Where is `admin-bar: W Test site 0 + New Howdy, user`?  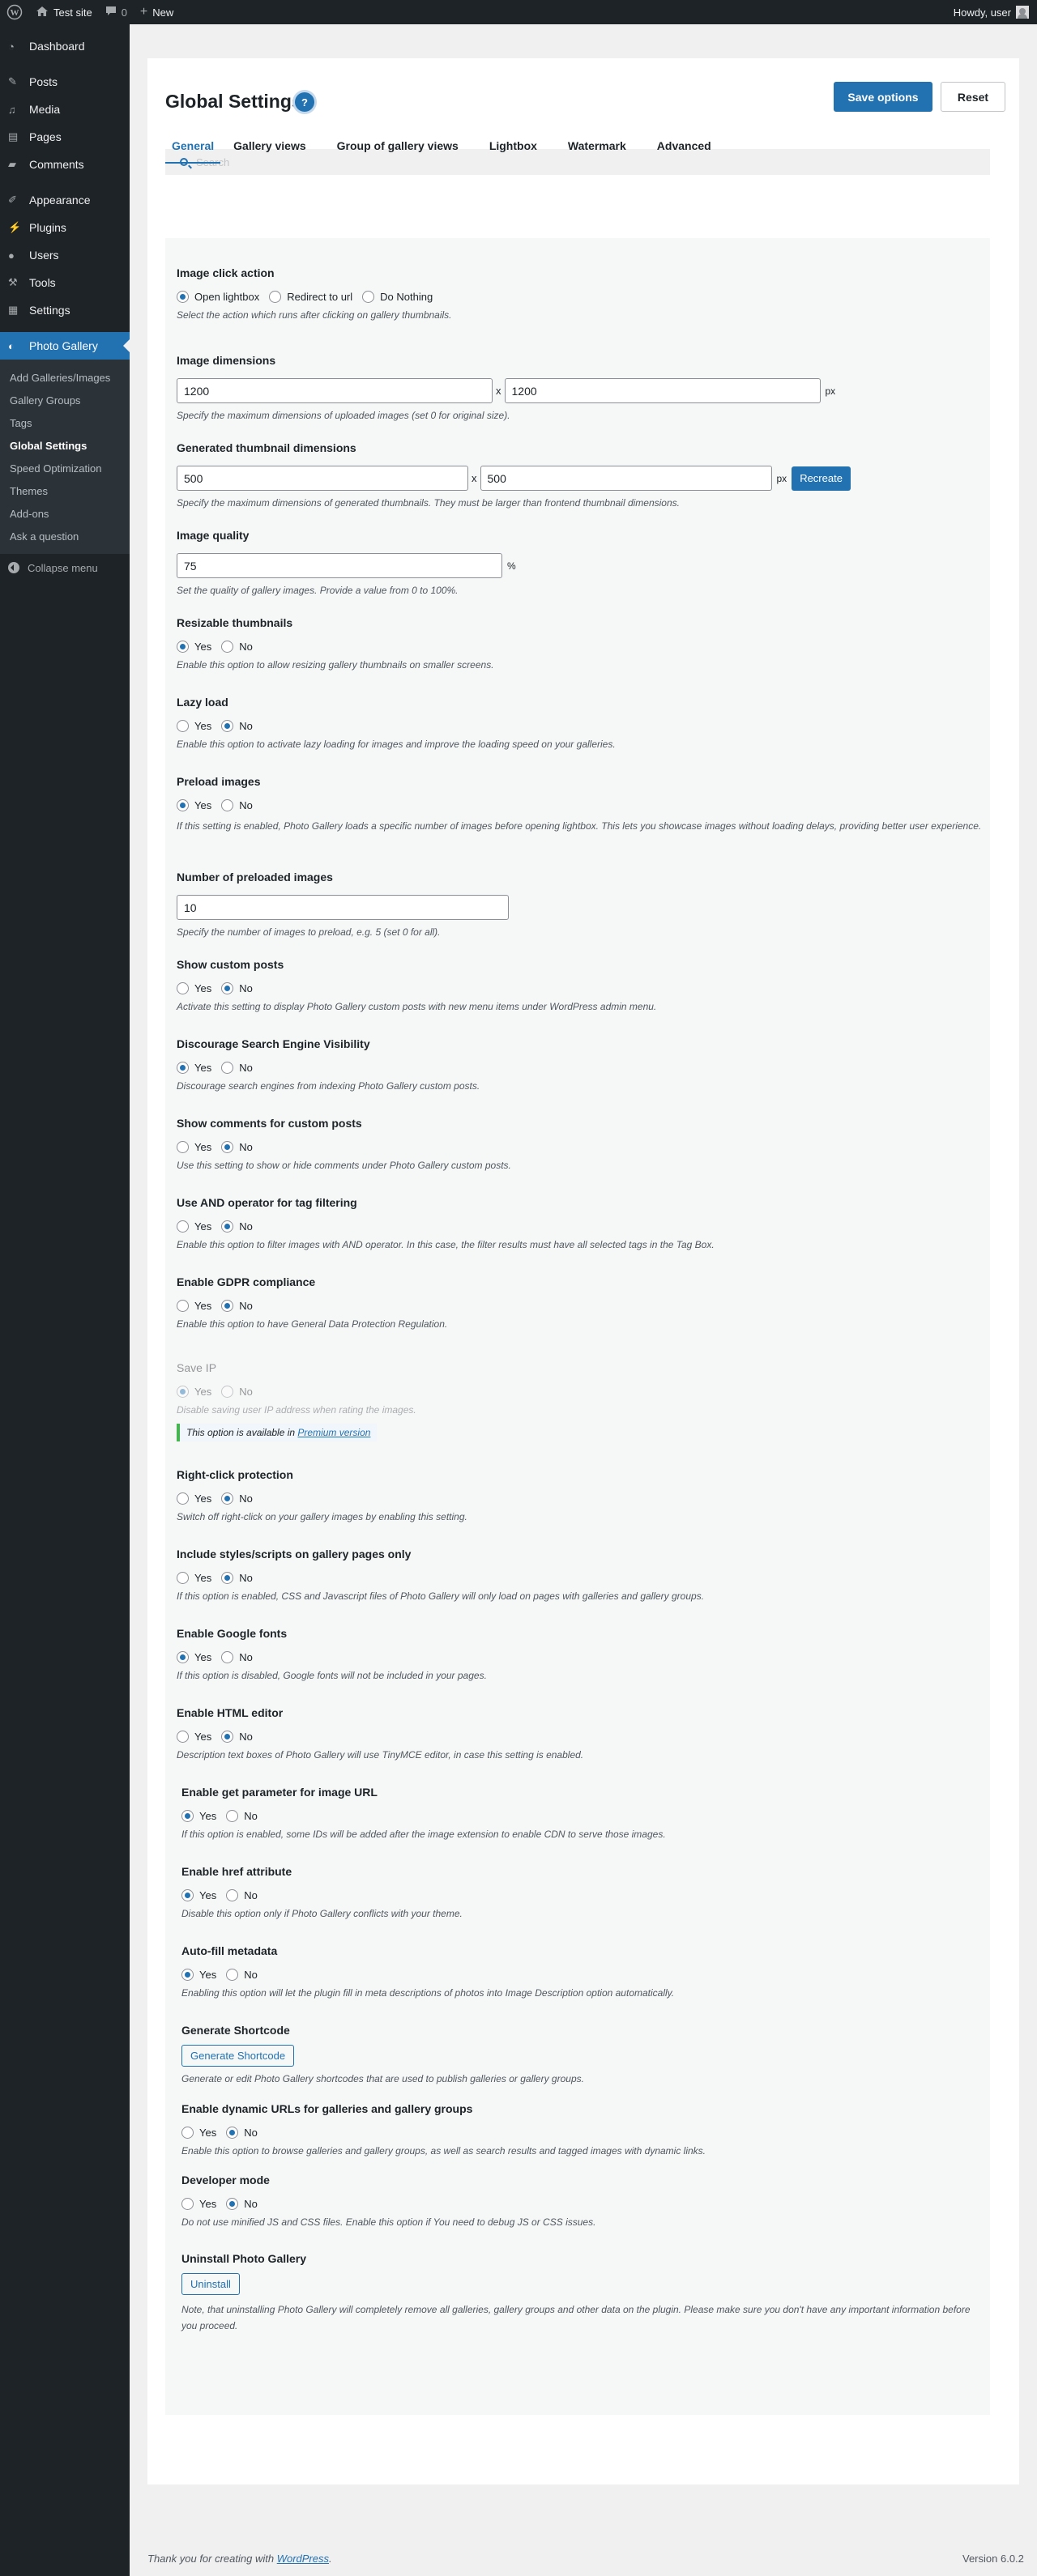 admin-bar: W Test site 0 + New Howdy, user is located at coordinates (518, 12).